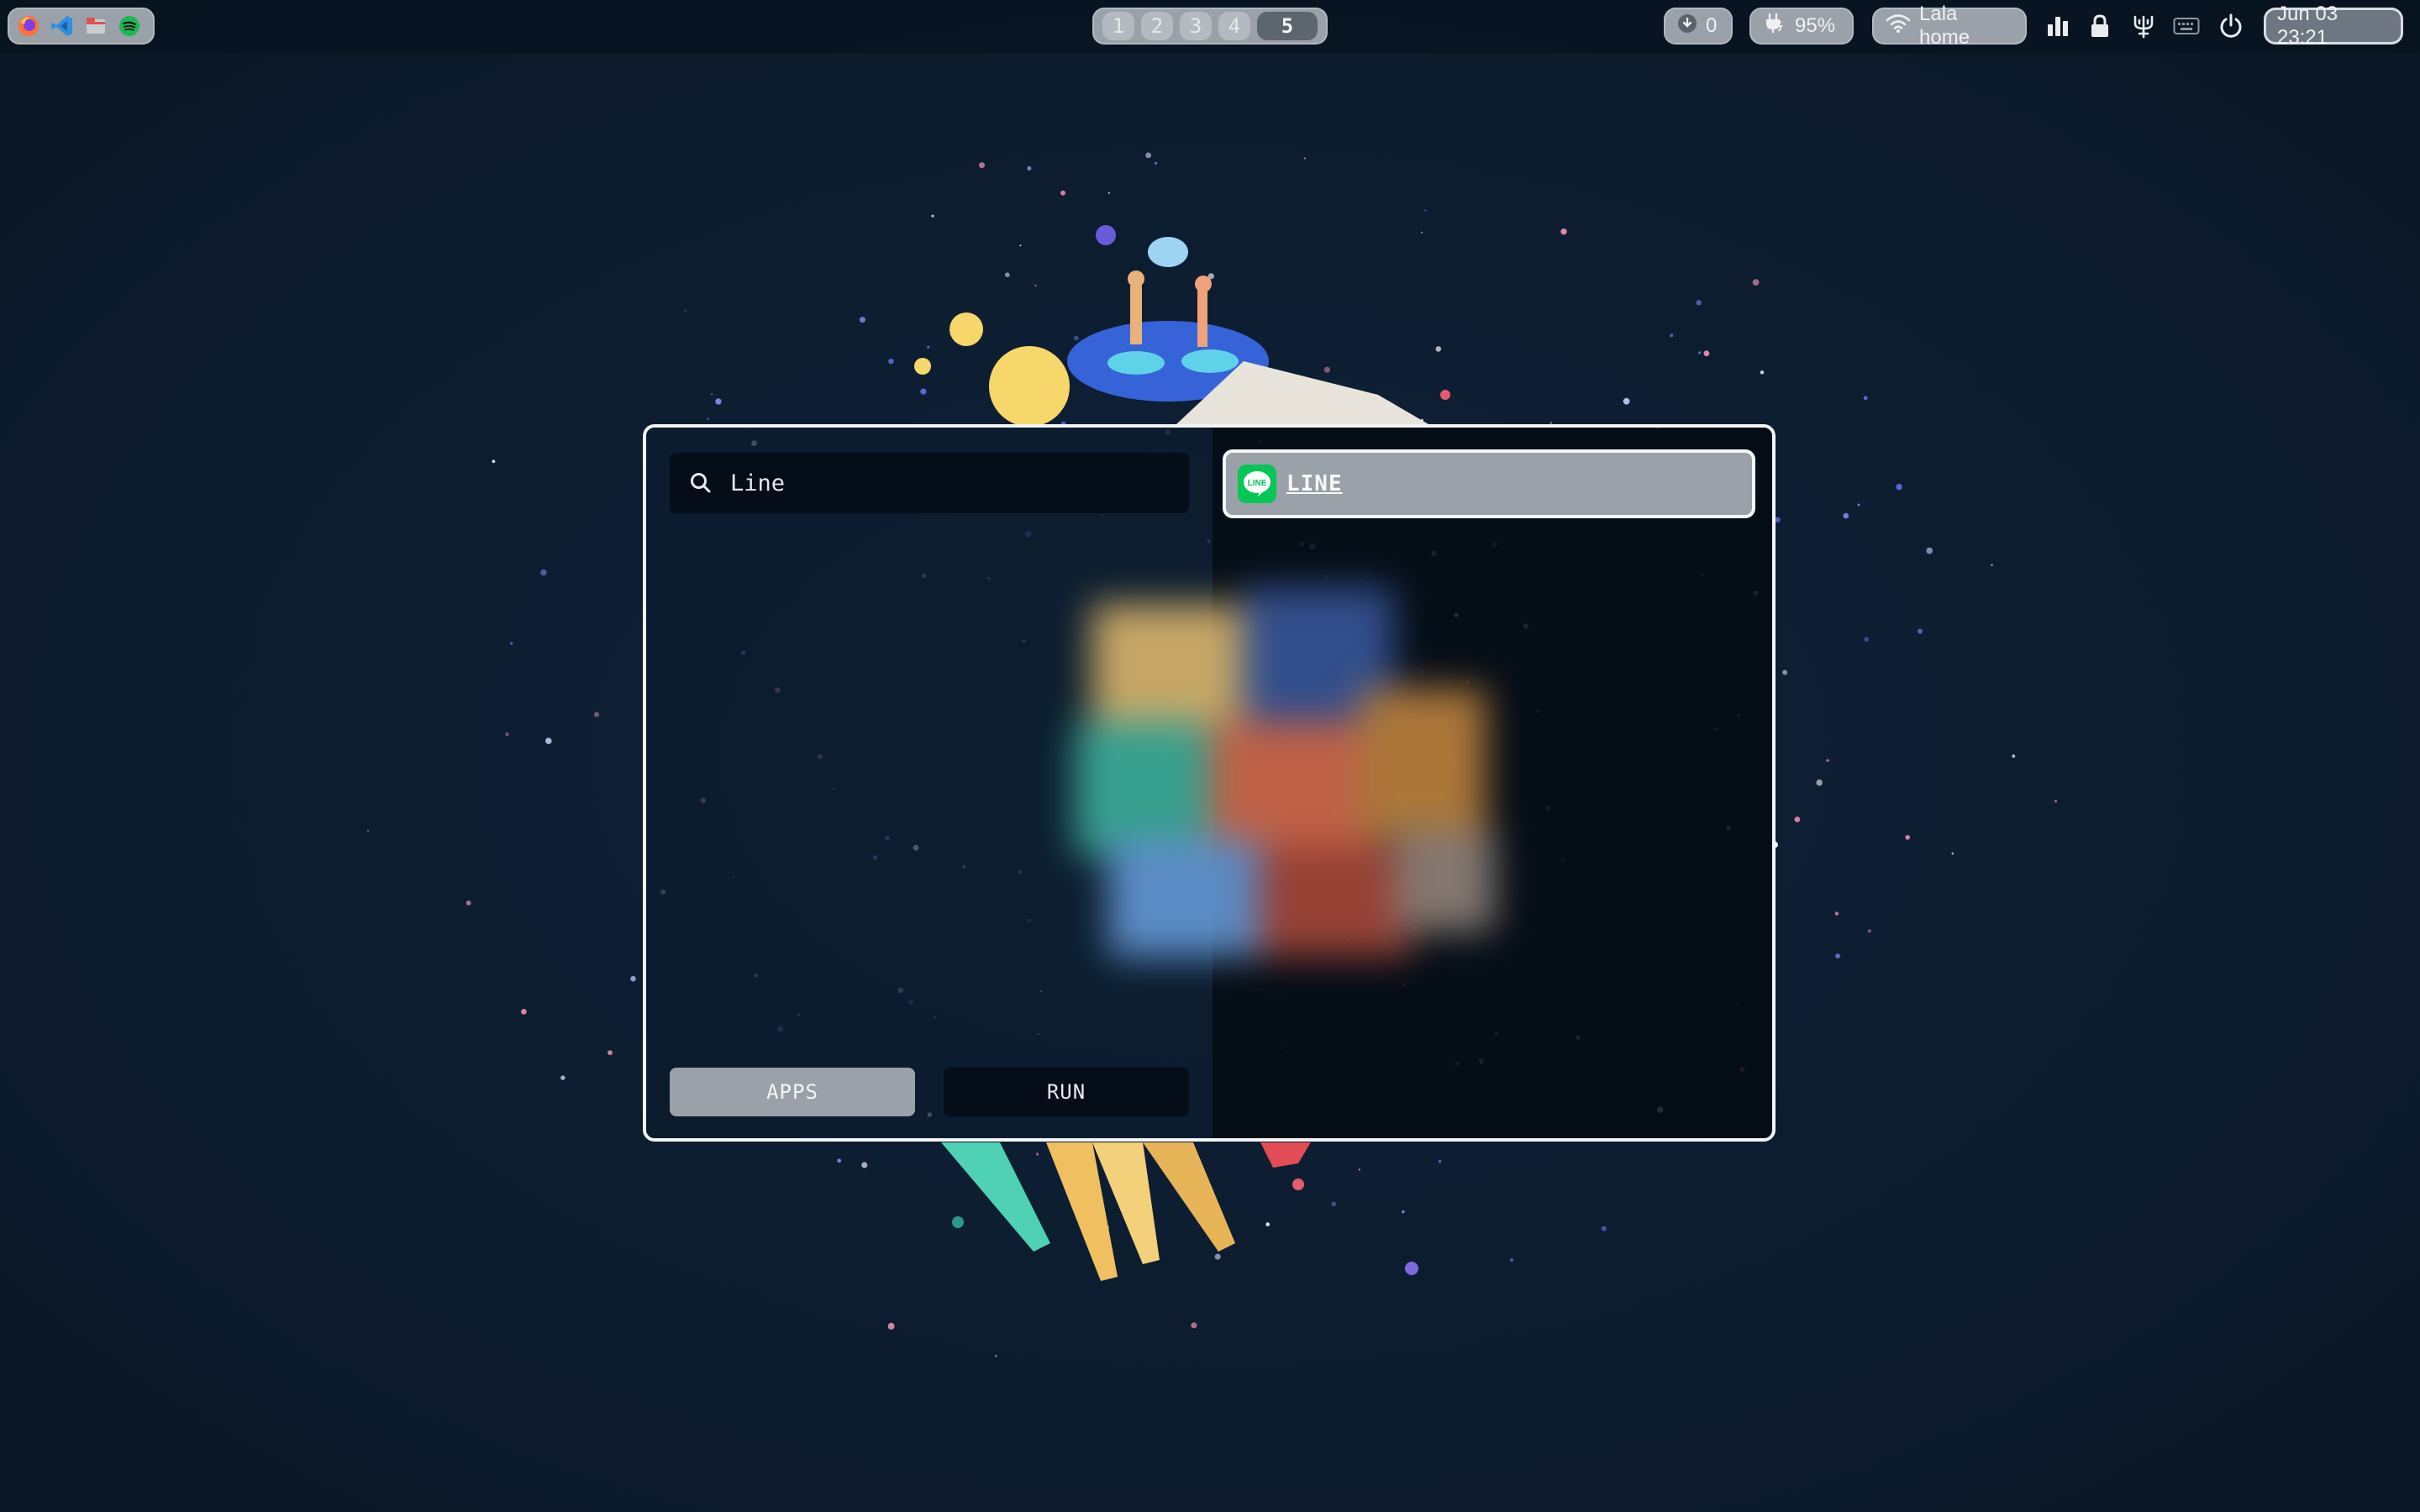  I want to click on line-app-icon: LINE, so click(1257, 484).